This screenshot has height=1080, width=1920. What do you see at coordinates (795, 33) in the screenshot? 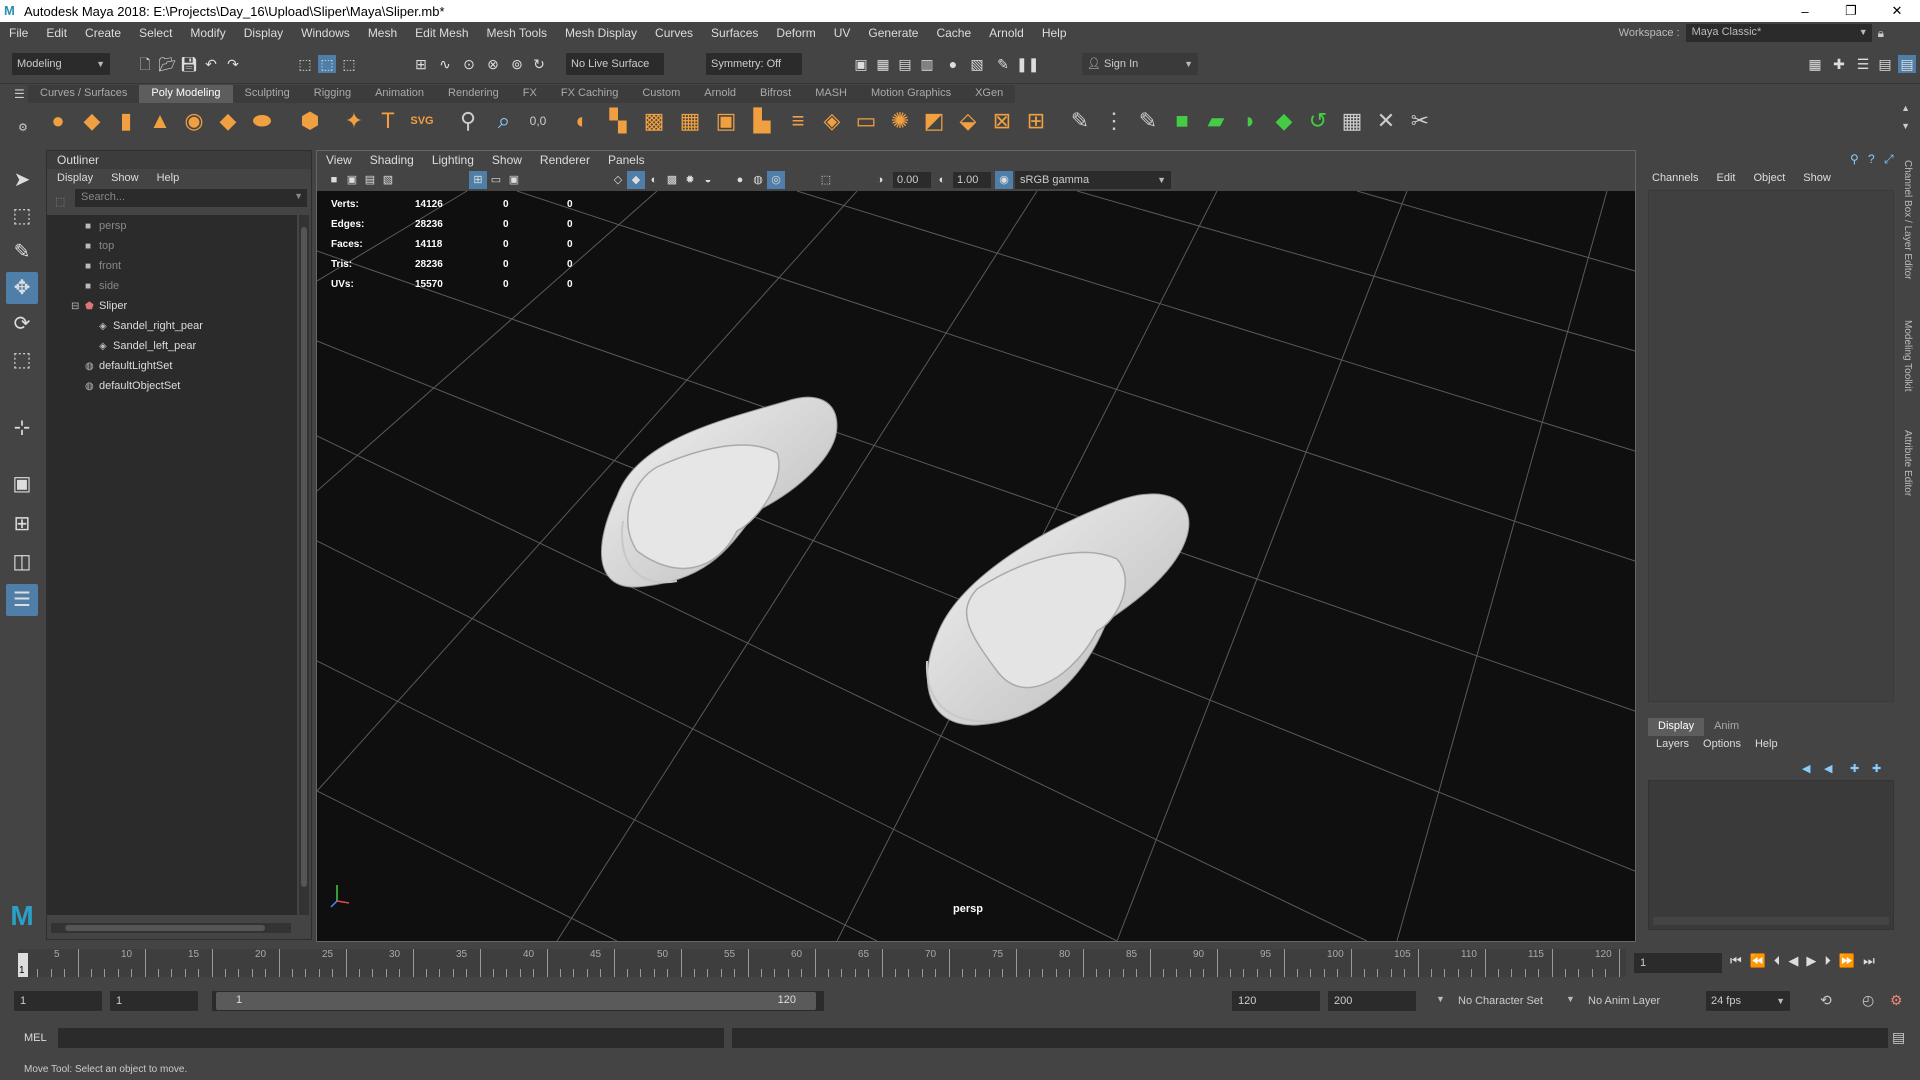
I see `menu-deform: Deform` at bounding box center [795, 33].